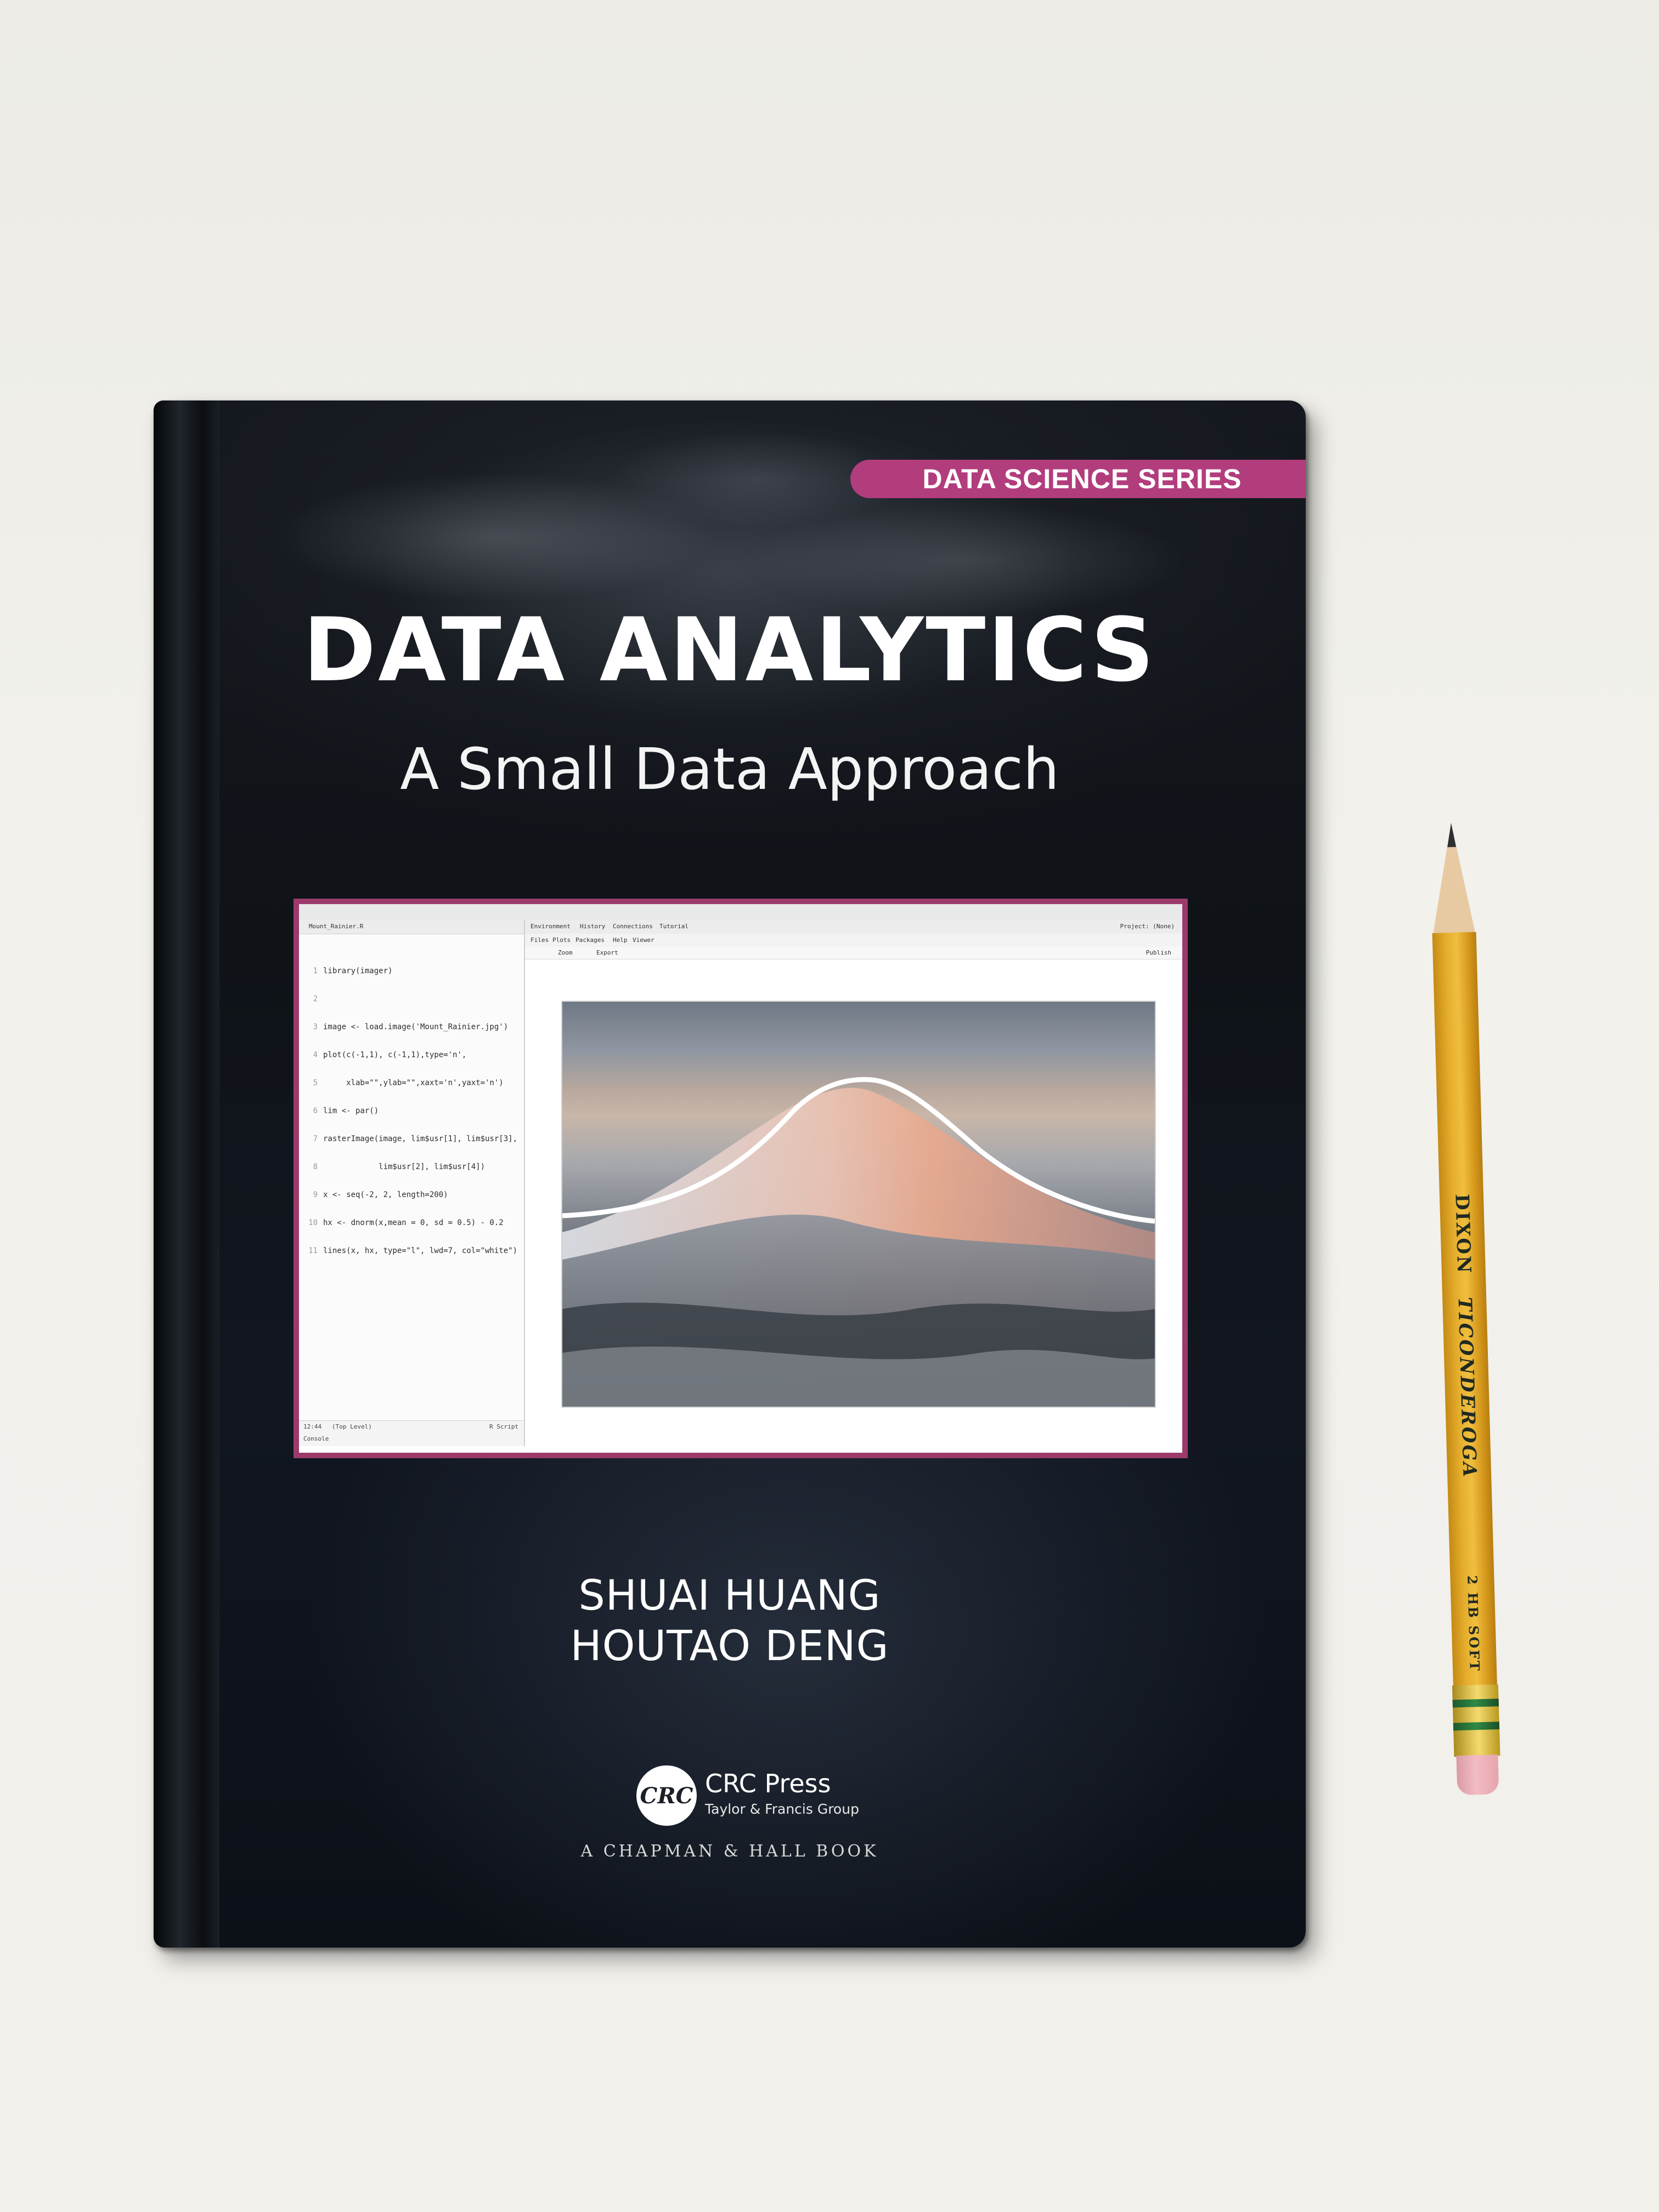 This screenshot has height=2212, width=1659. What do you see at coordinates (1082, 479) in the screenshot?
I see `series-label: DATA SCIENCE SERIES` at bounding box center [1082, 479].